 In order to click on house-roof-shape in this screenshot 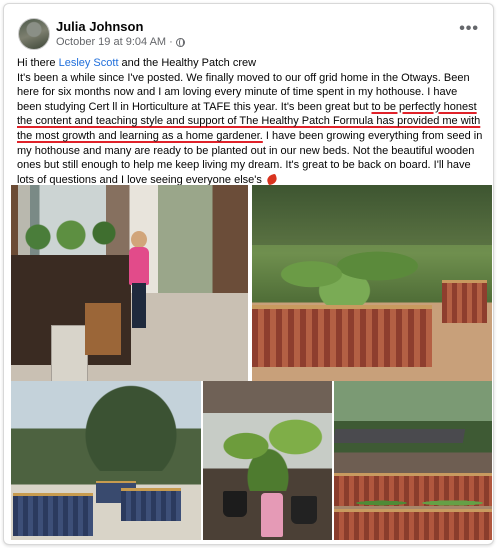, I will do `click(400, 436)`.